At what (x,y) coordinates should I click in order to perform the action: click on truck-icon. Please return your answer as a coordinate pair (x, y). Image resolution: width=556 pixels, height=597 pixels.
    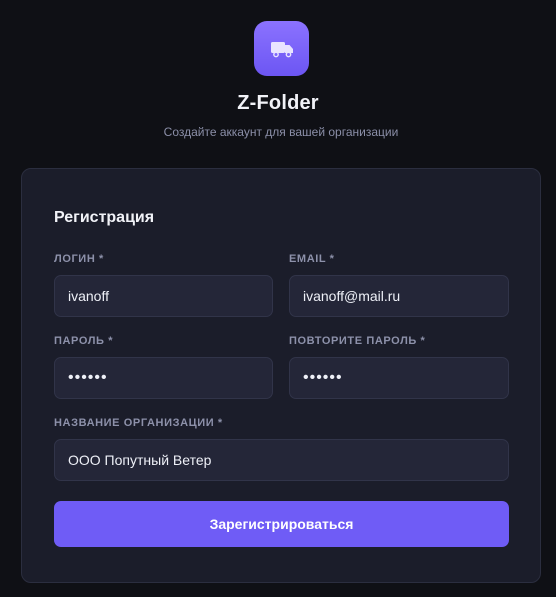
    Looking at the image, I should click on (281, 49).